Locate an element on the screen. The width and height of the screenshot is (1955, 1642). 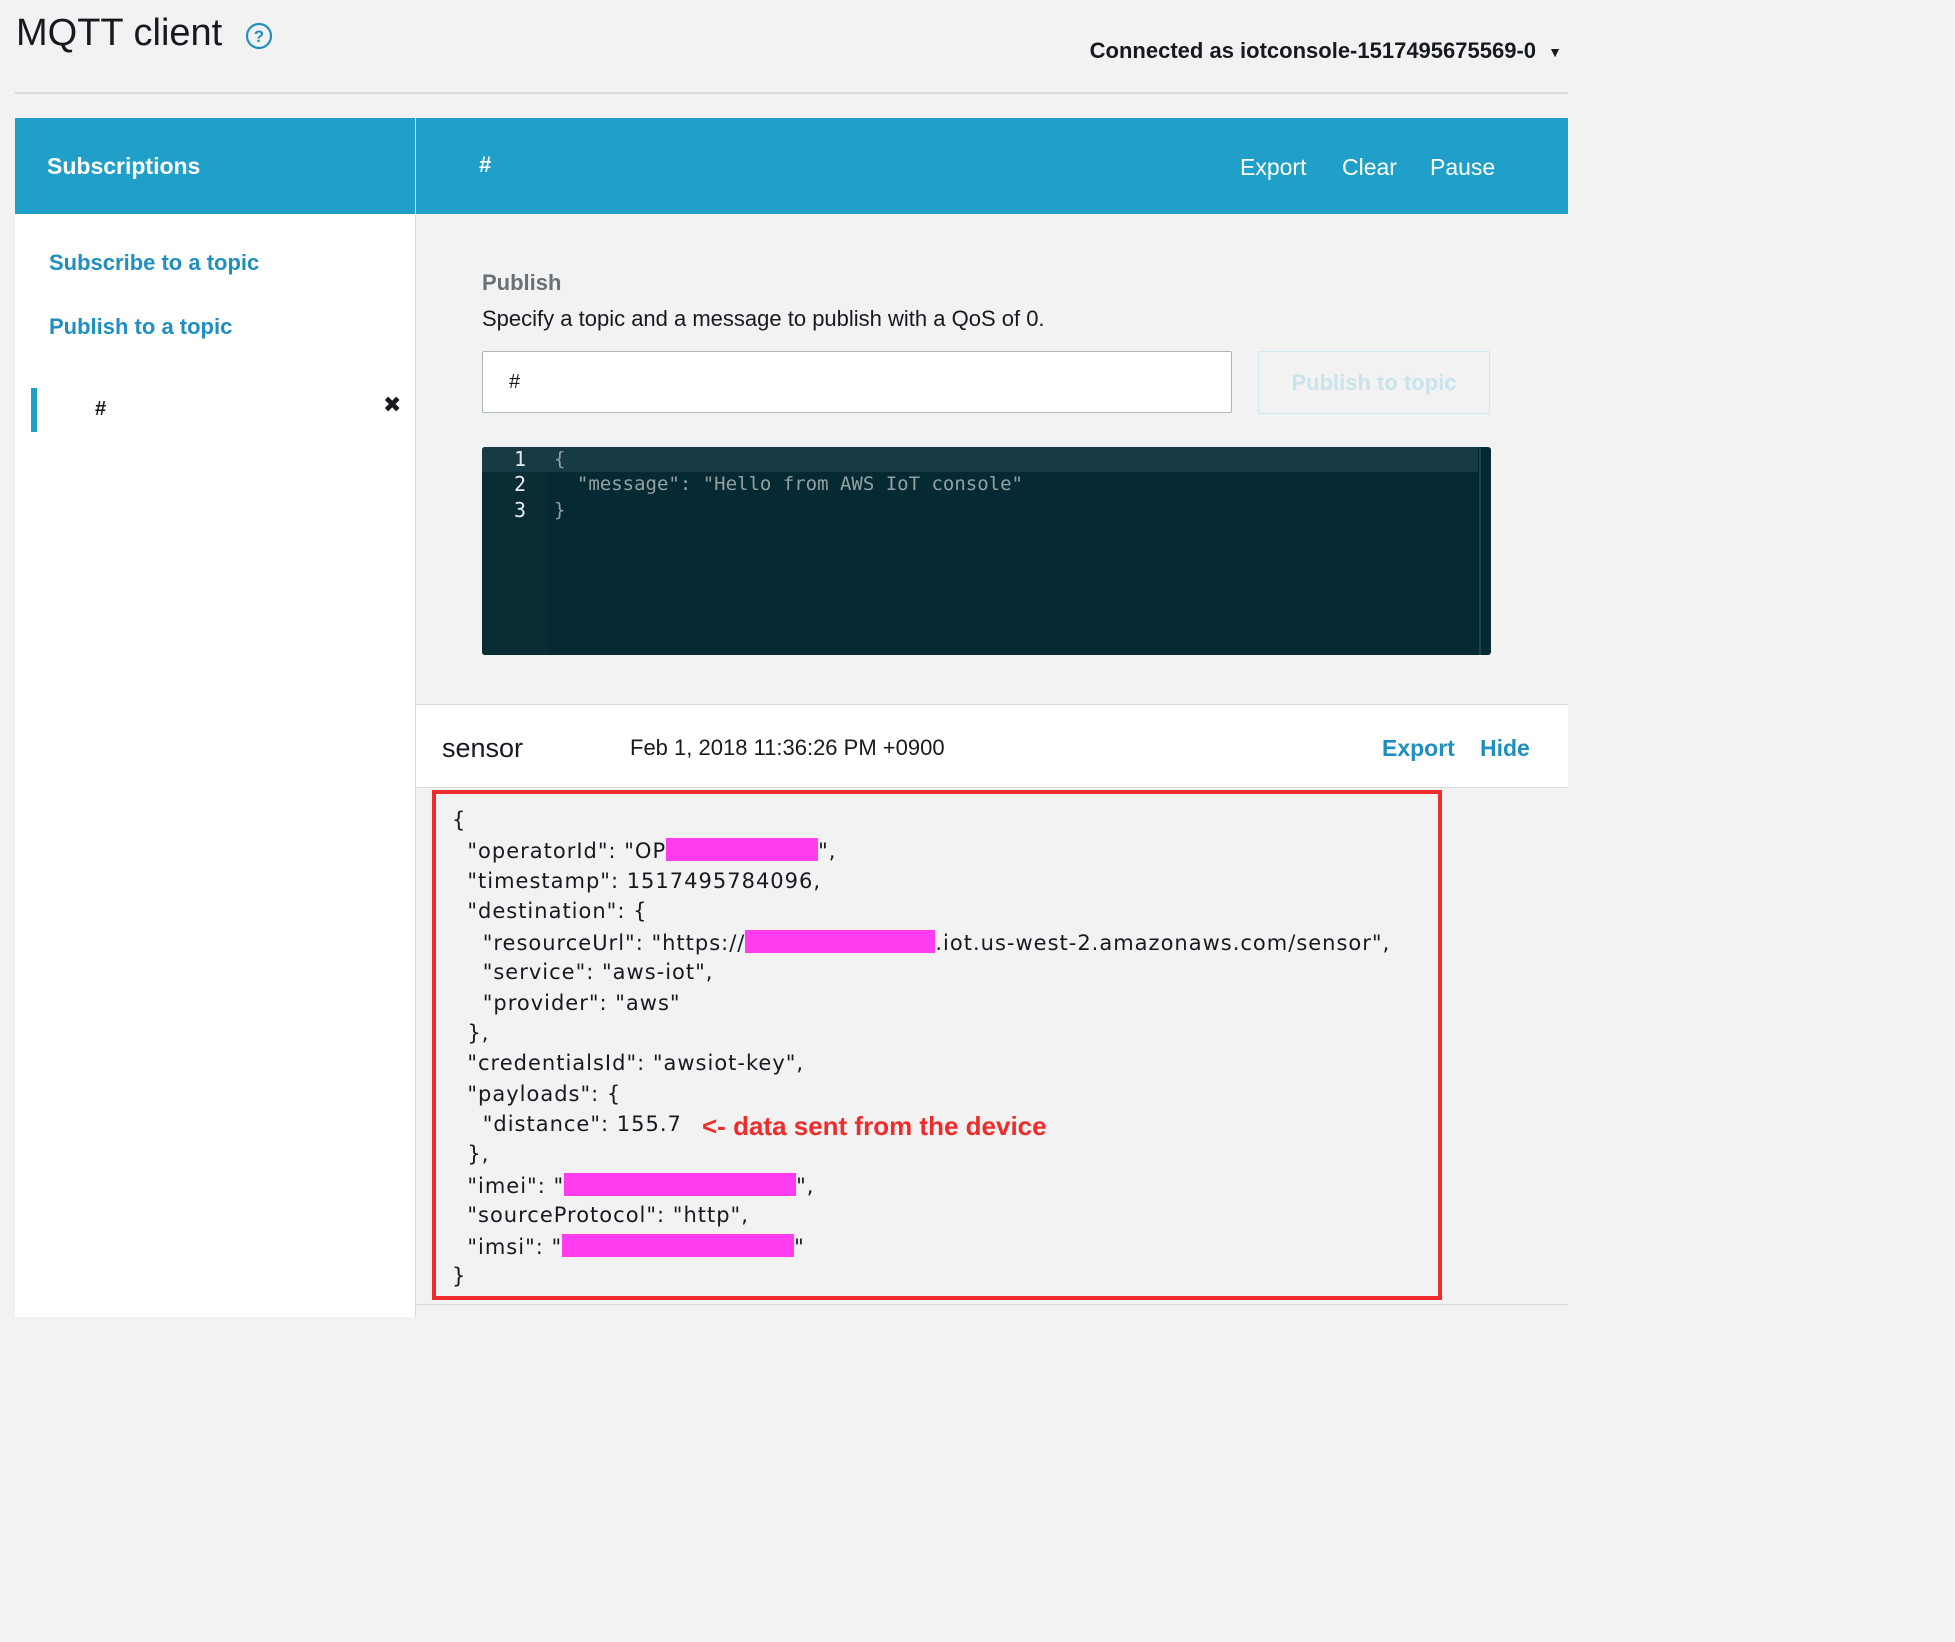
payload-line: "sourceProtocol": "http", is located at coordinates (600, 1215).